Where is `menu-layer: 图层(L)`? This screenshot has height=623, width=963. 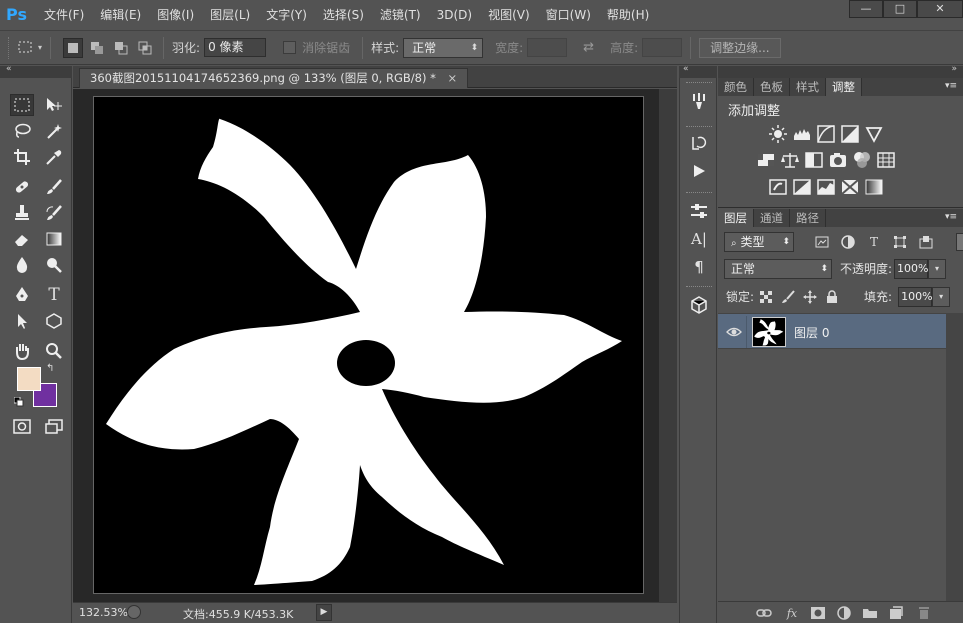 menu-layer: 图层(L) is located at coordinates (230, 15).